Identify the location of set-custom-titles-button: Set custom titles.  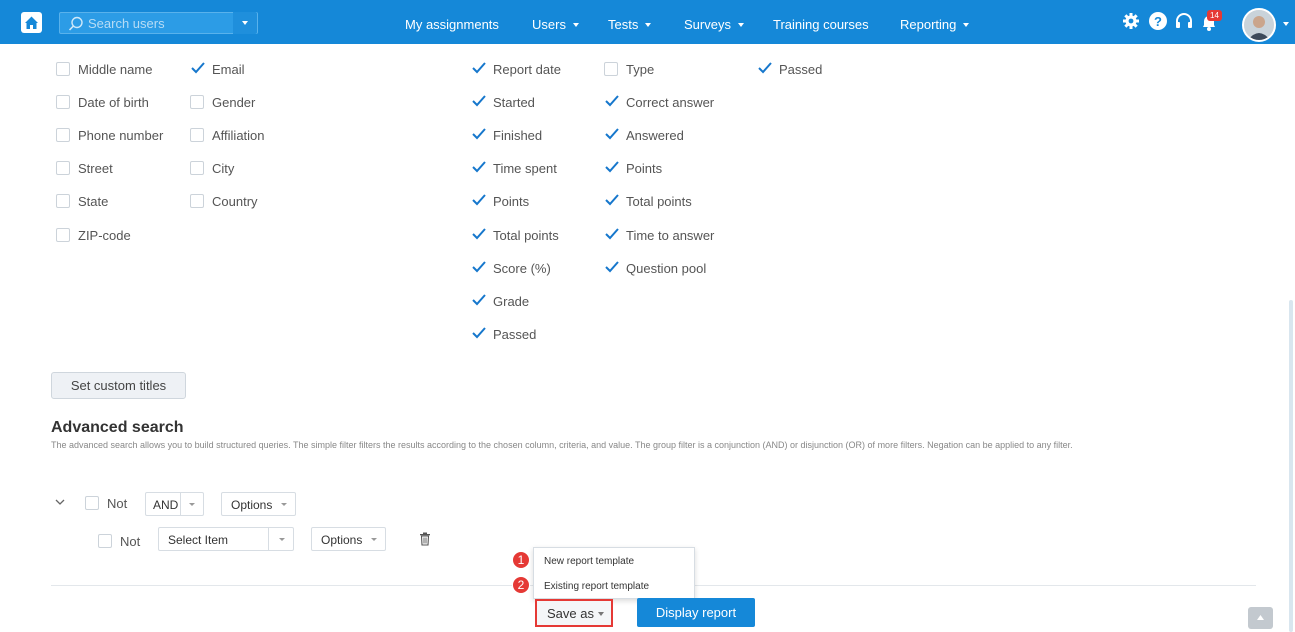
(118, 385).